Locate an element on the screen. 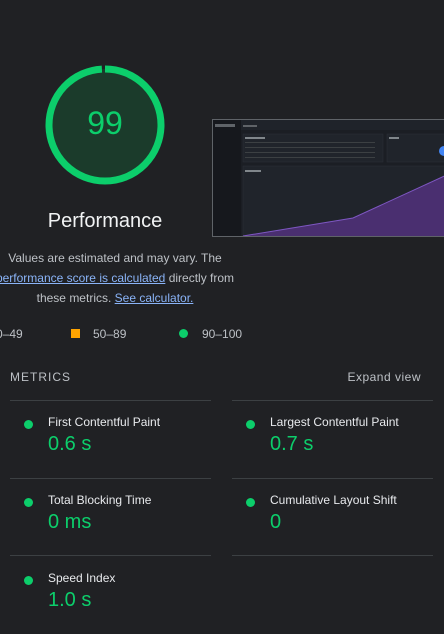  metric-value: 1.0 s is located at coordinates (70, 600).